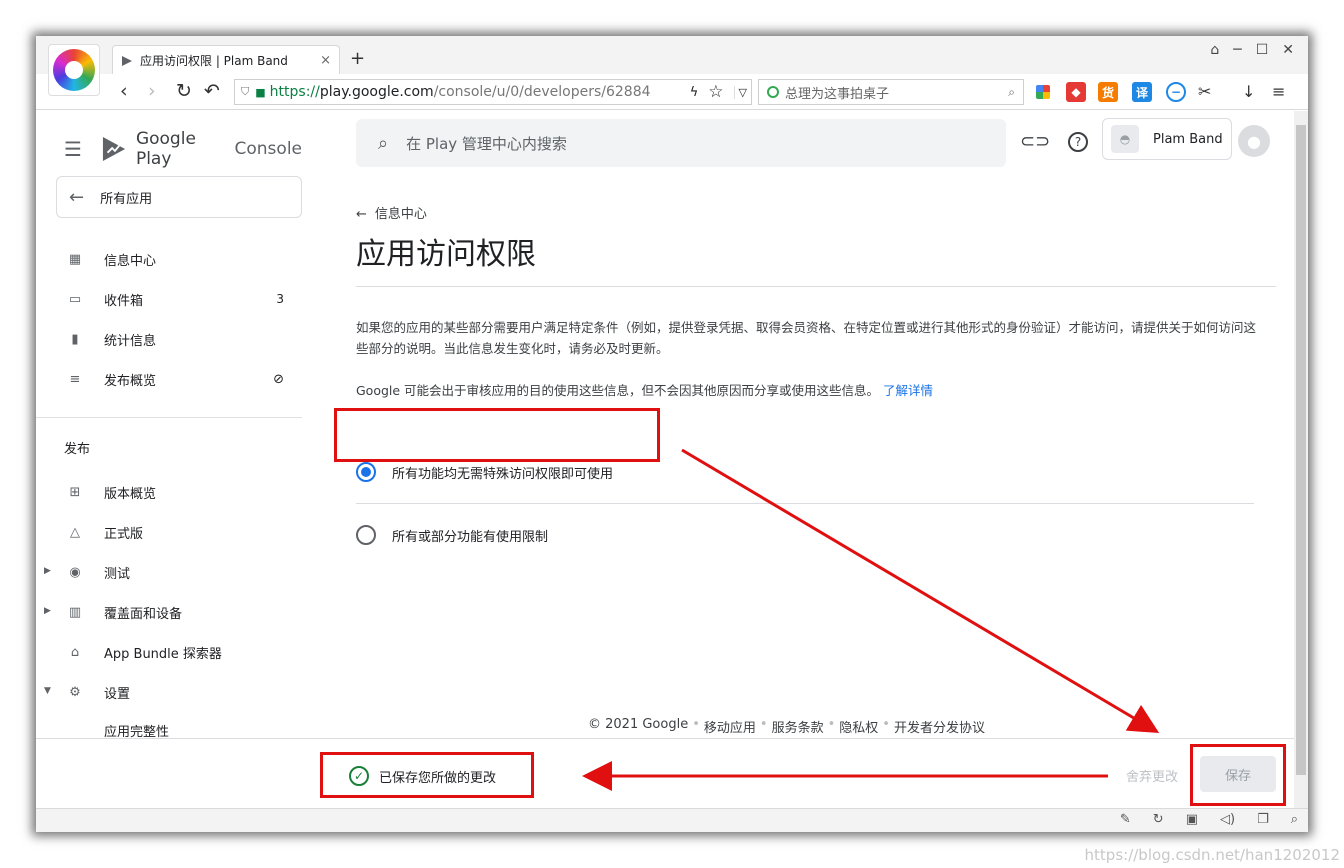 The width and height of the screenshot is (1344, 868). I want to click on footer-link-mobile: 移动应用, so click(730, 726).